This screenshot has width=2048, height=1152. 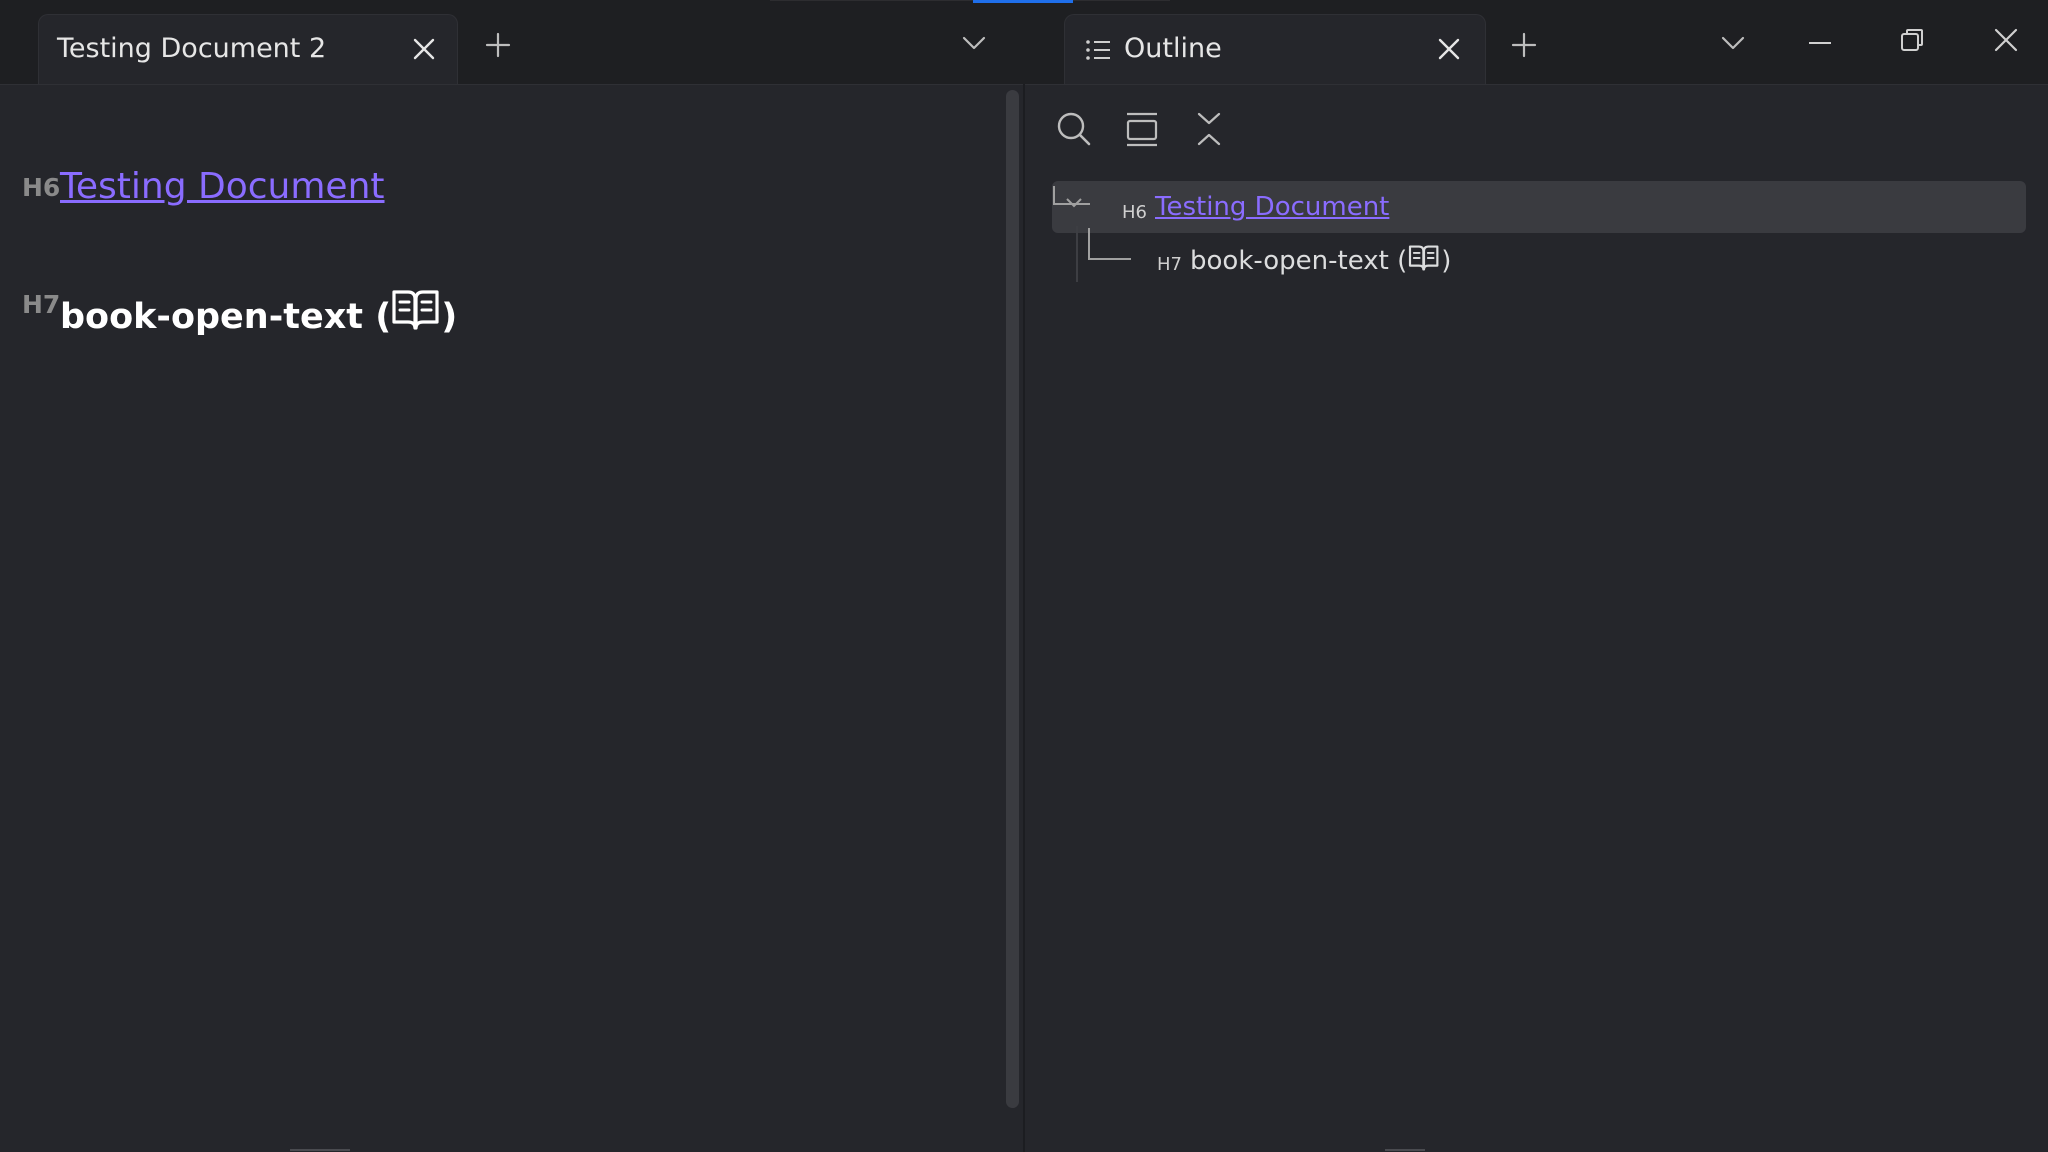 What do you see at coordinates (1142, 129) in the screenshot?
I see `collapse-all-icon` at bounding box center [1142, 129].